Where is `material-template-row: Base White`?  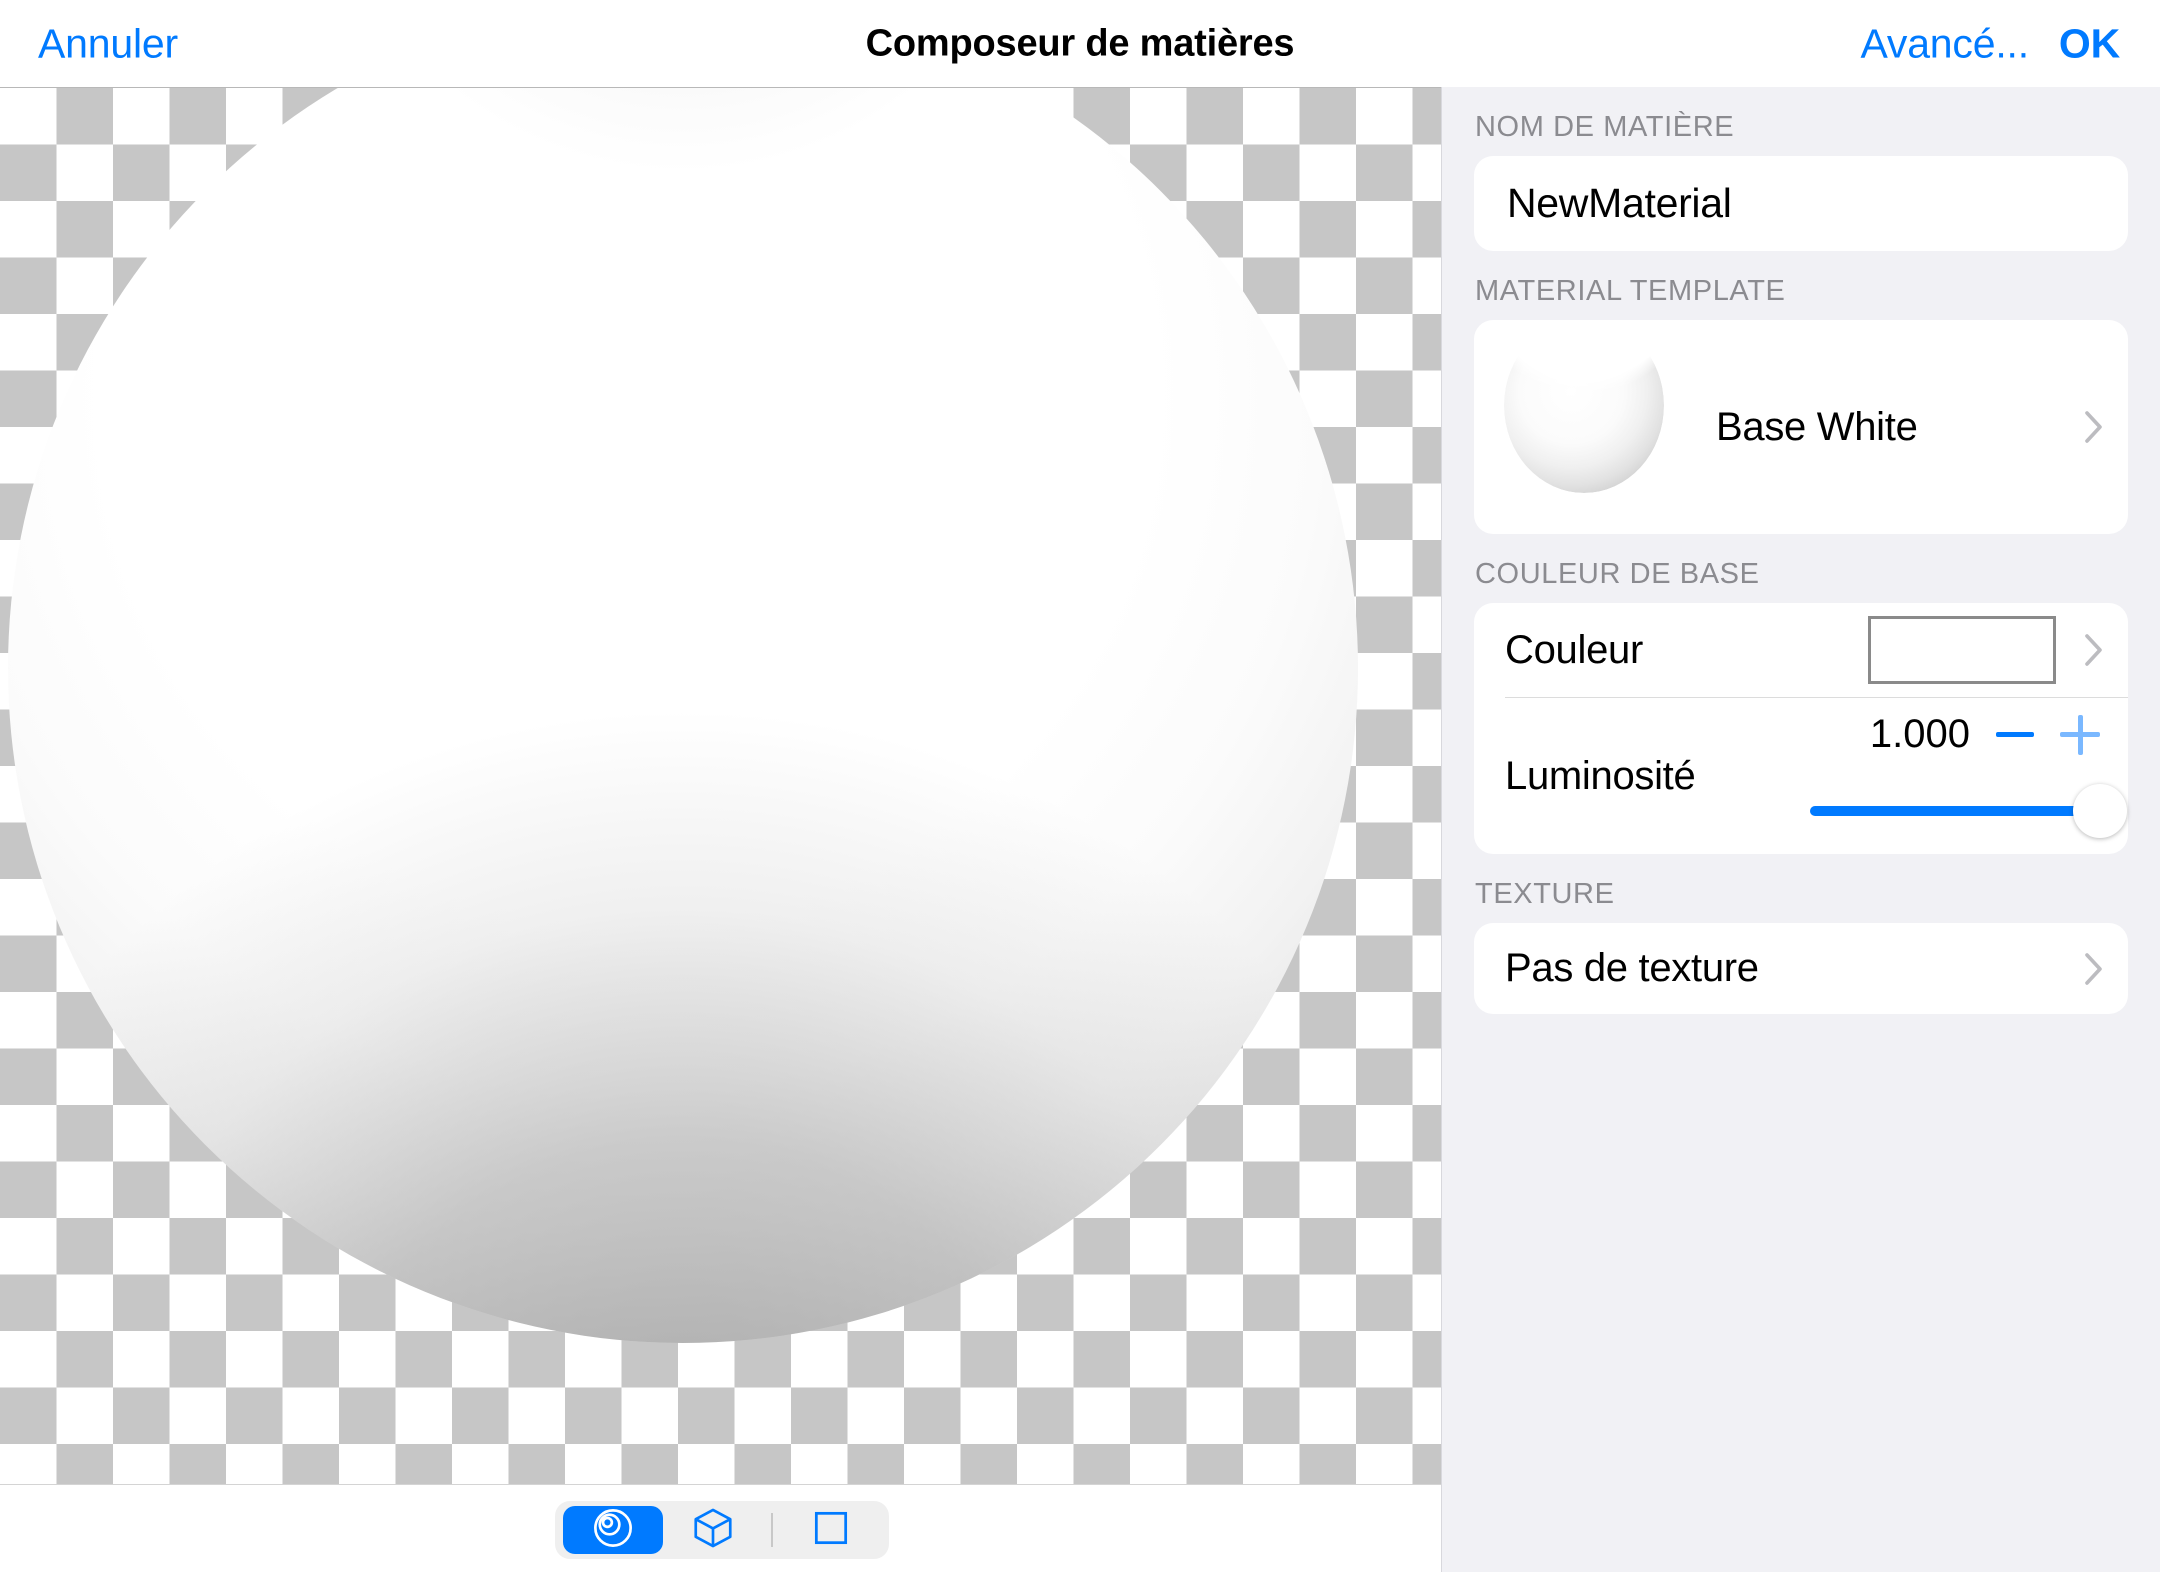
material-template-row: Base White is located at coordinates (1801, 426).